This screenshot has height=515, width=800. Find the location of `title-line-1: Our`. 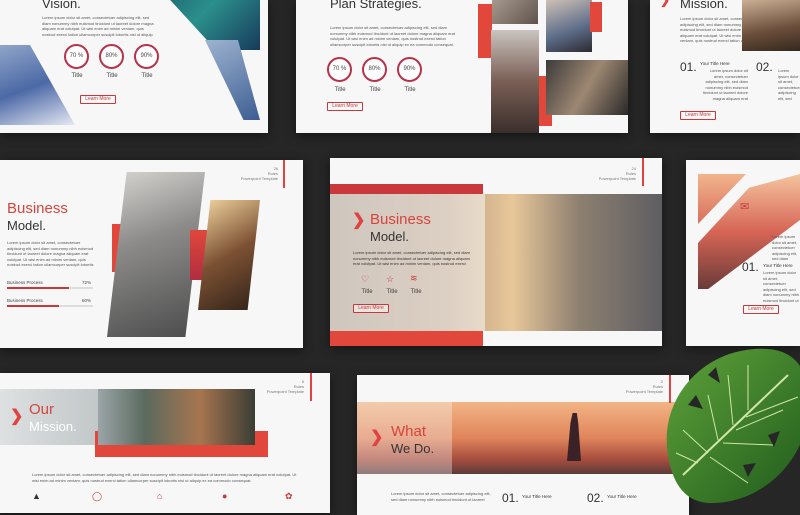

title-line-1: Our is located at coordinates (42, 409).